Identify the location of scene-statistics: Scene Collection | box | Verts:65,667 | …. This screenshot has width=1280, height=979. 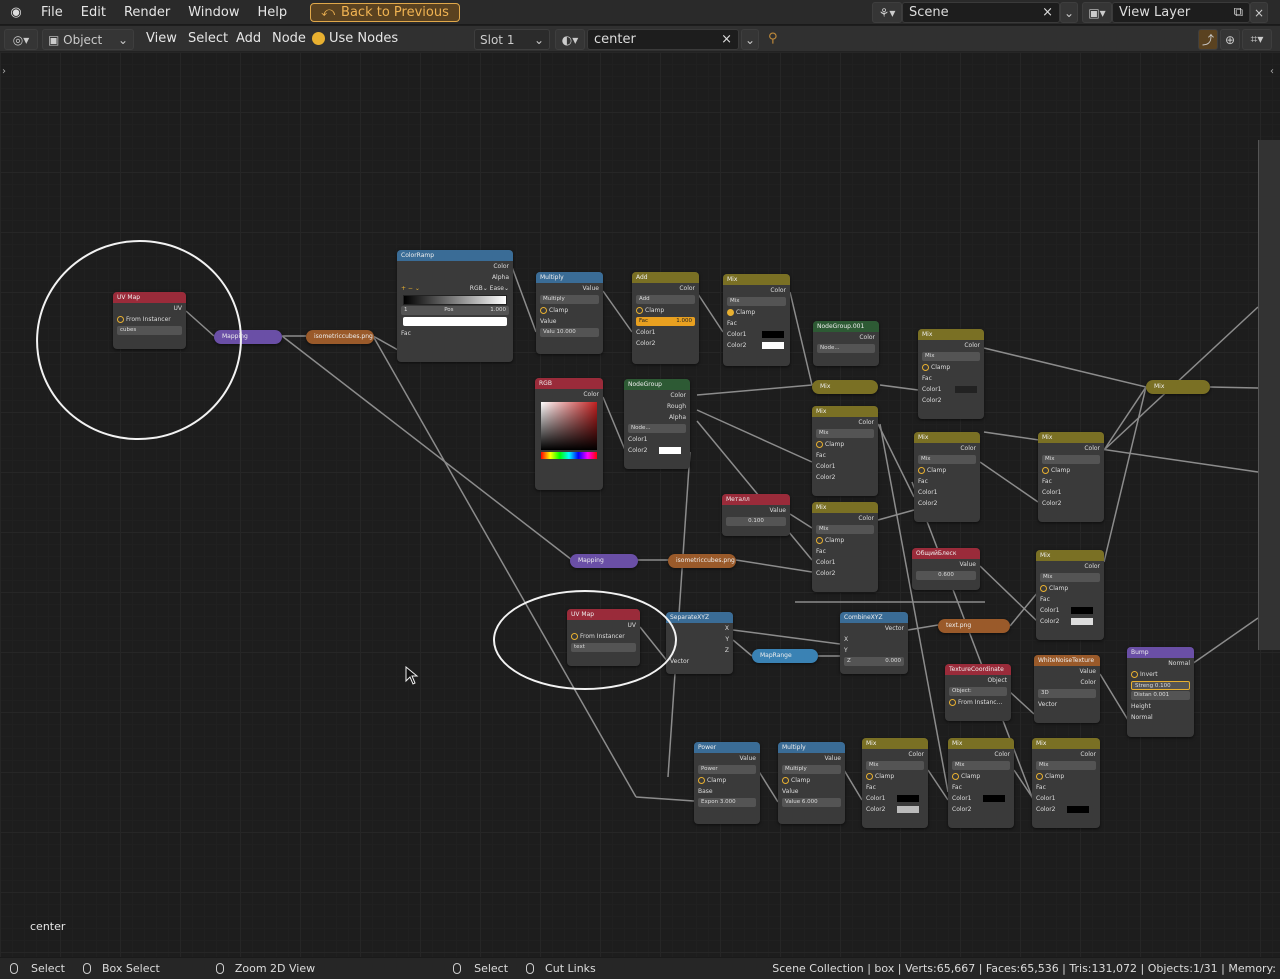
(1024, 968).